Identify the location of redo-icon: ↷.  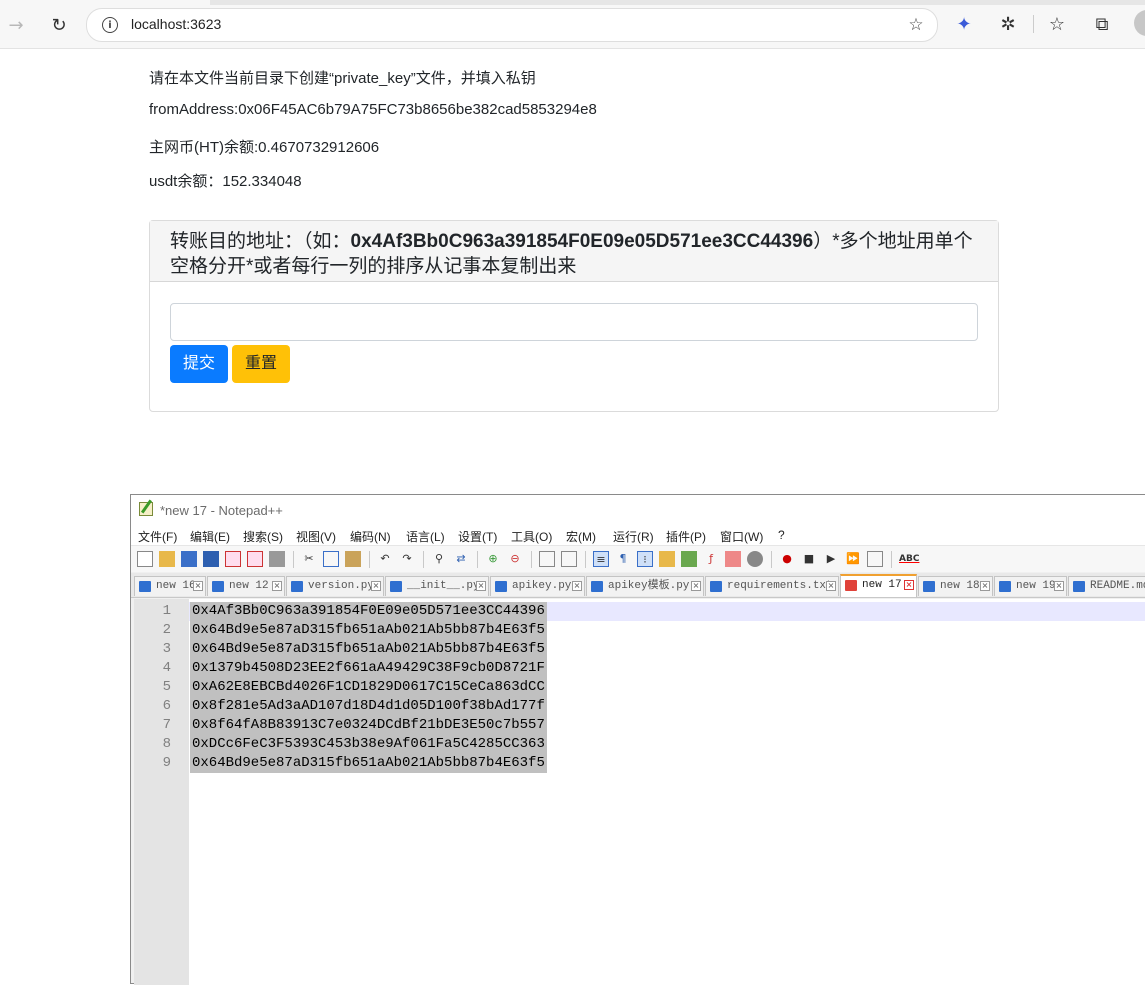
(407, 559).